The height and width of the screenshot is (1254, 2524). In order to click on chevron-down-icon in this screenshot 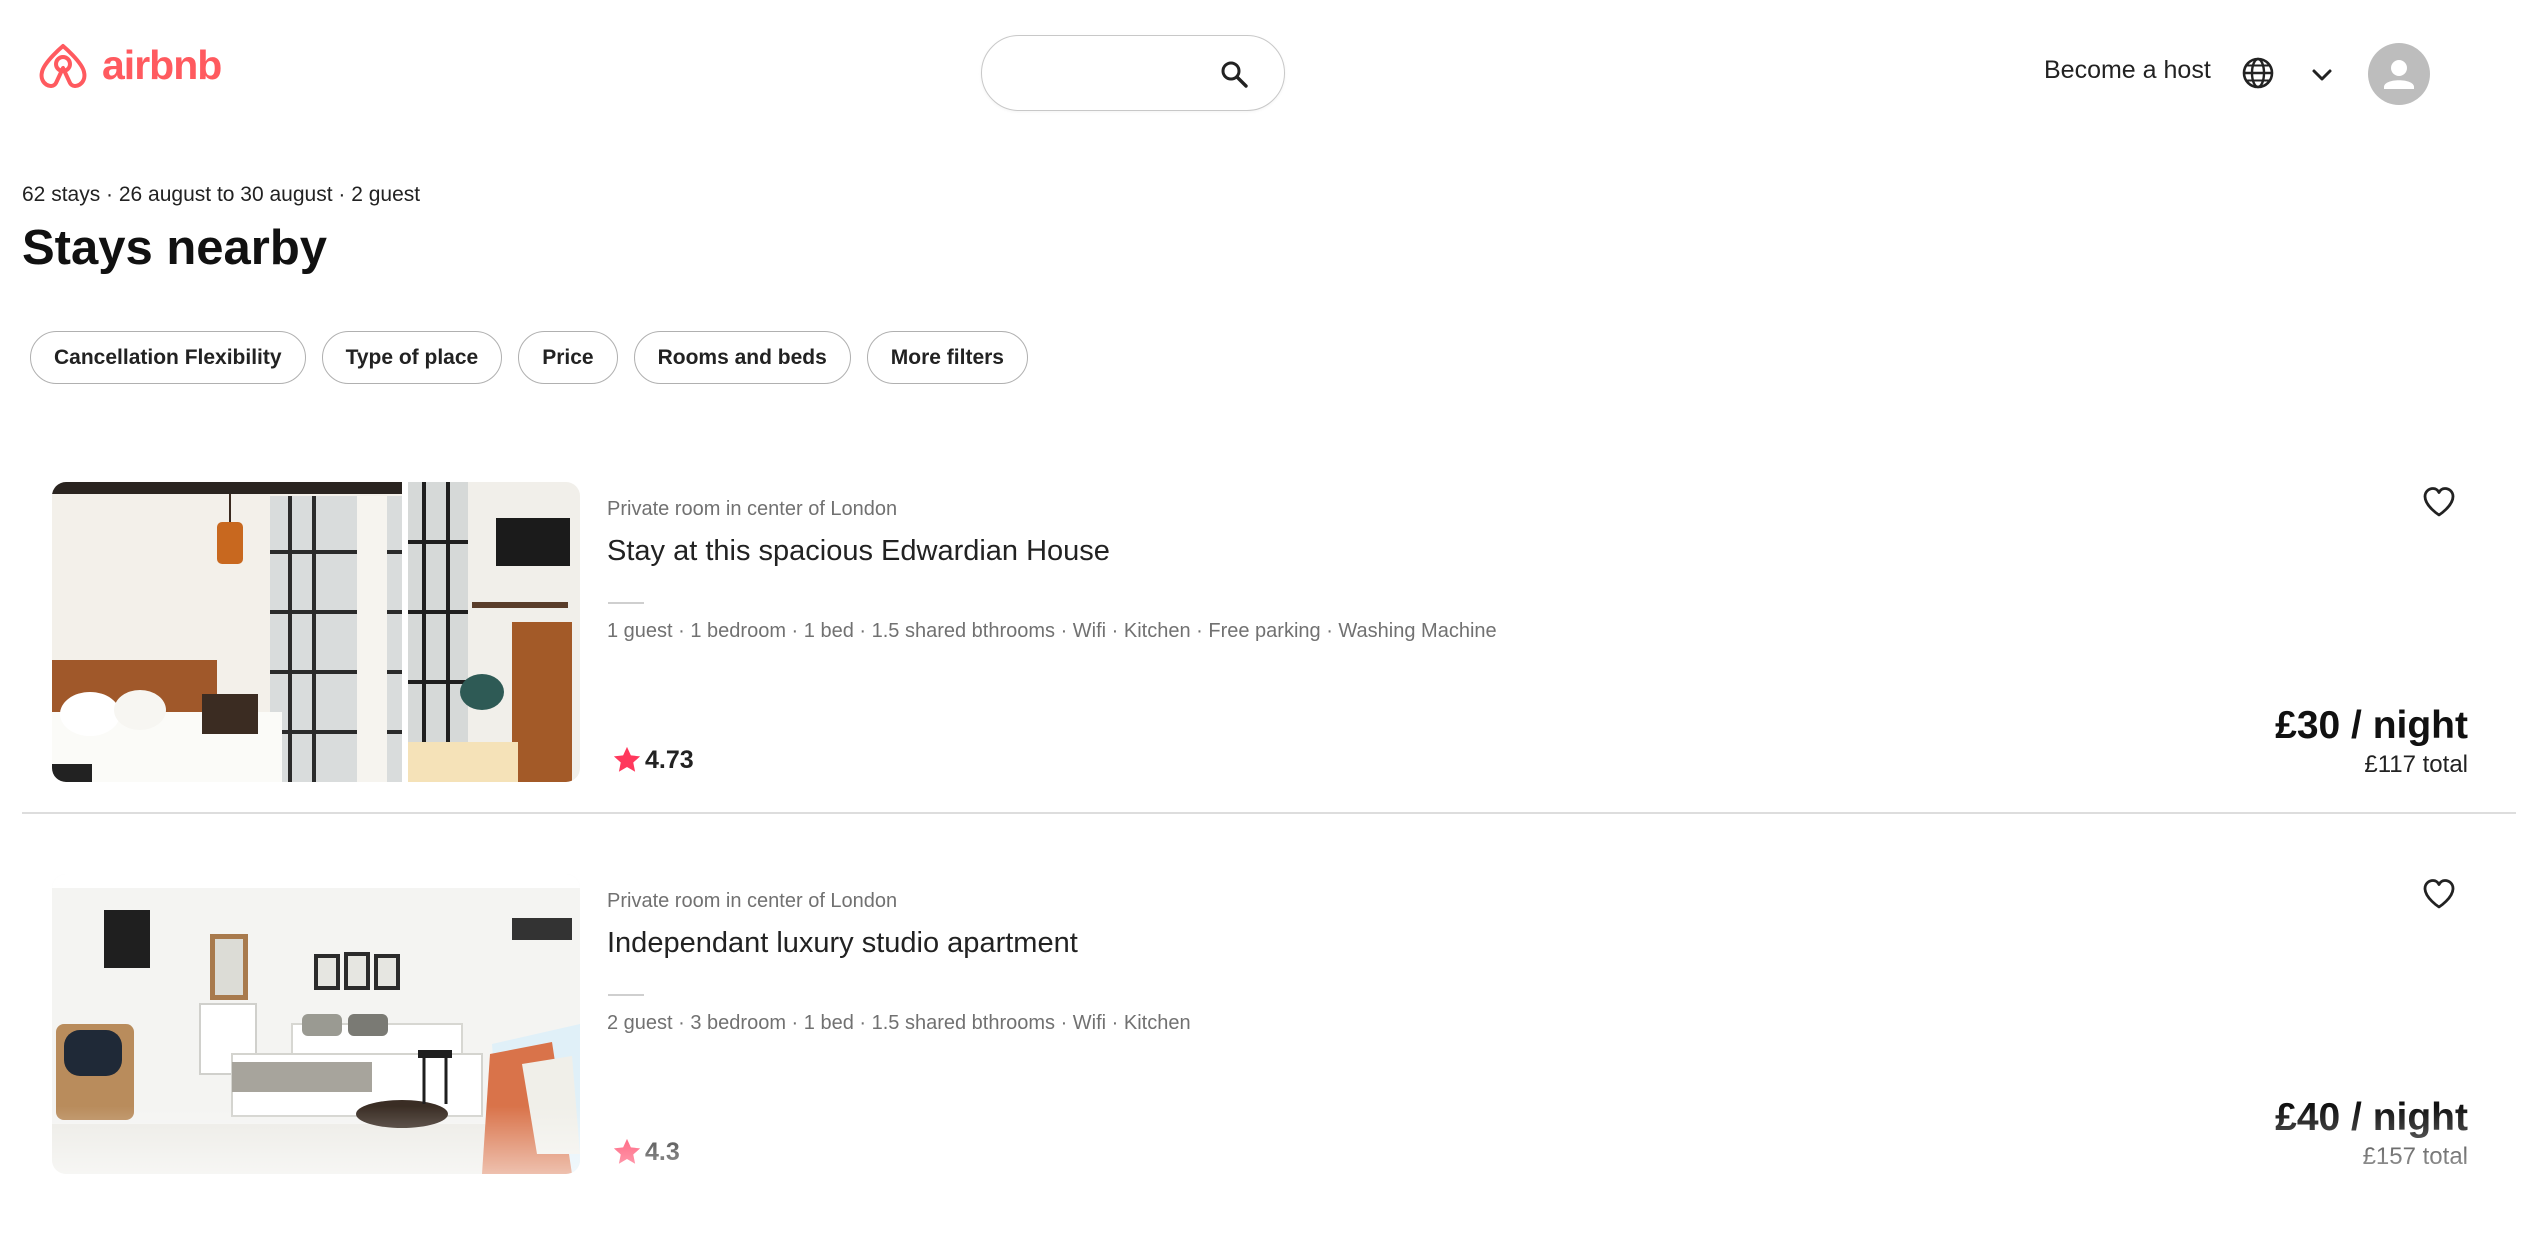, I will do `click(2322, 75)`.